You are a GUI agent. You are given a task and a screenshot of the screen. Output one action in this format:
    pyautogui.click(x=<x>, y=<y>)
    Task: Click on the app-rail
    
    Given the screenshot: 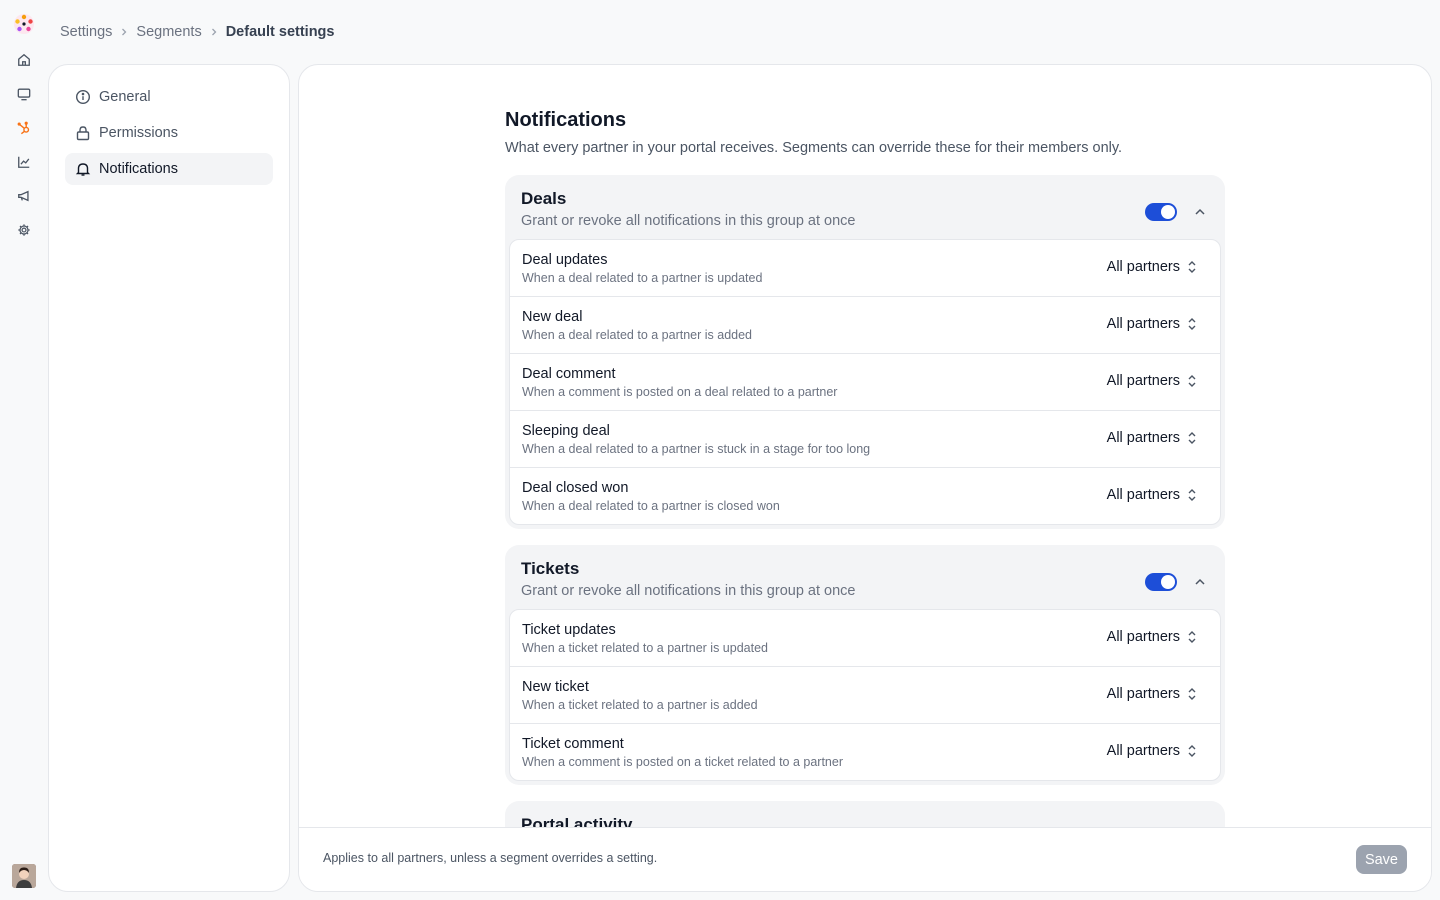 What is the action you would take?
    pyautogui.click(x=24, y=450)
    